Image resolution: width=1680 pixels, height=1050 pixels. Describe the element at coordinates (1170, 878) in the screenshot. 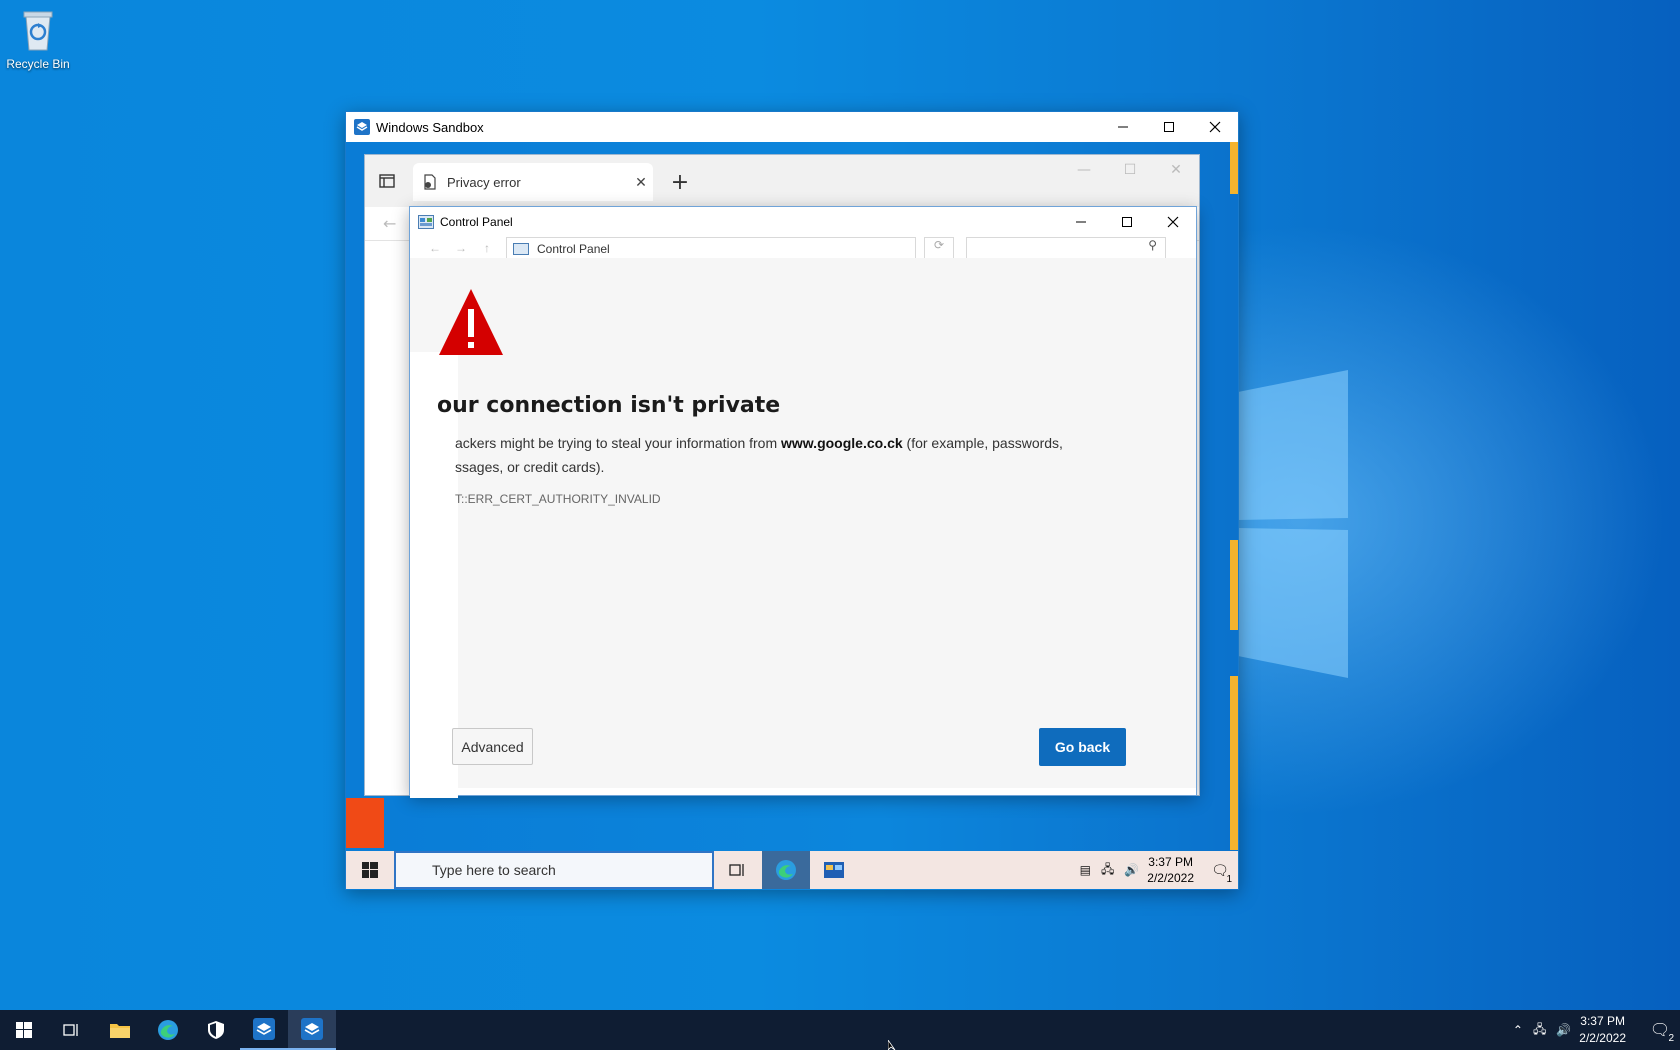

I see `sandbox-date: 2/2/2022` at that location.